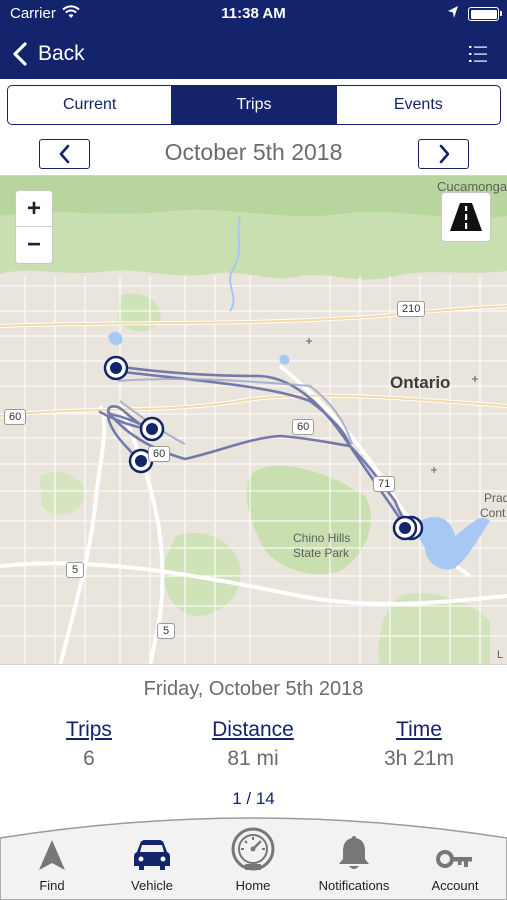 This screenshot has width=507, height=900. I want to click on zoom-out-button: −, so click(34, 245).